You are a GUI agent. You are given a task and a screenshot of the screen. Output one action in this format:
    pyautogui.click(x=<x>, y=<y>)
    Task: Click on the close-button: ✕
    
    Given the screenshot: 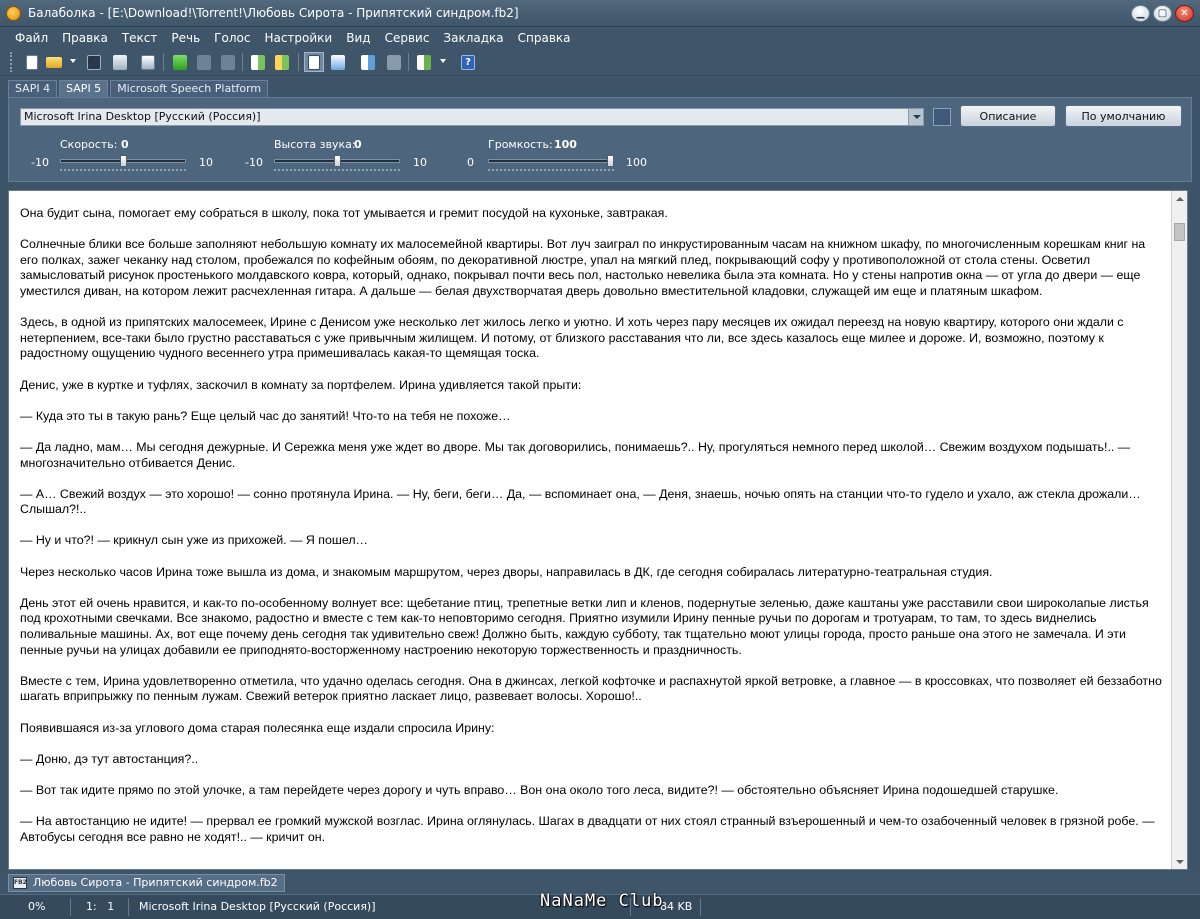 What is the action you would take?
    pyautogui.click(x=1184, y=13)
    